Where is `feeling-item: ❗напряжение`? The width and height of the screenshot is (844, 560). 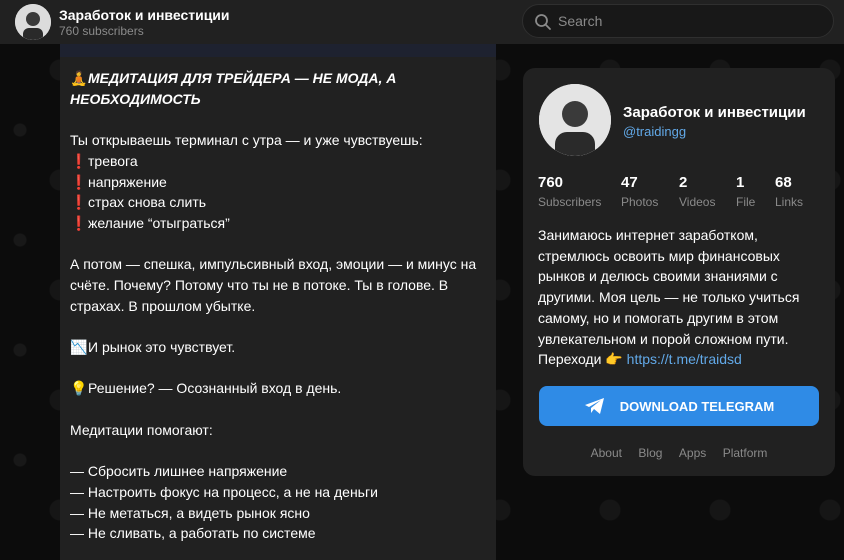
feeling-item: ❗напряжение is located at coordinates (278, 182).